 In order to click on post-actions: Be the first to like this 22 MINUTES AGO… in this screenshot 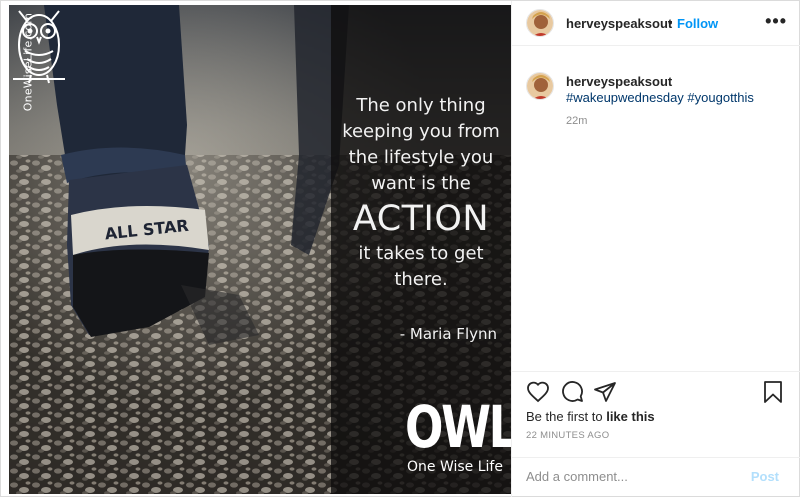, I will do `click(656, 434)`.